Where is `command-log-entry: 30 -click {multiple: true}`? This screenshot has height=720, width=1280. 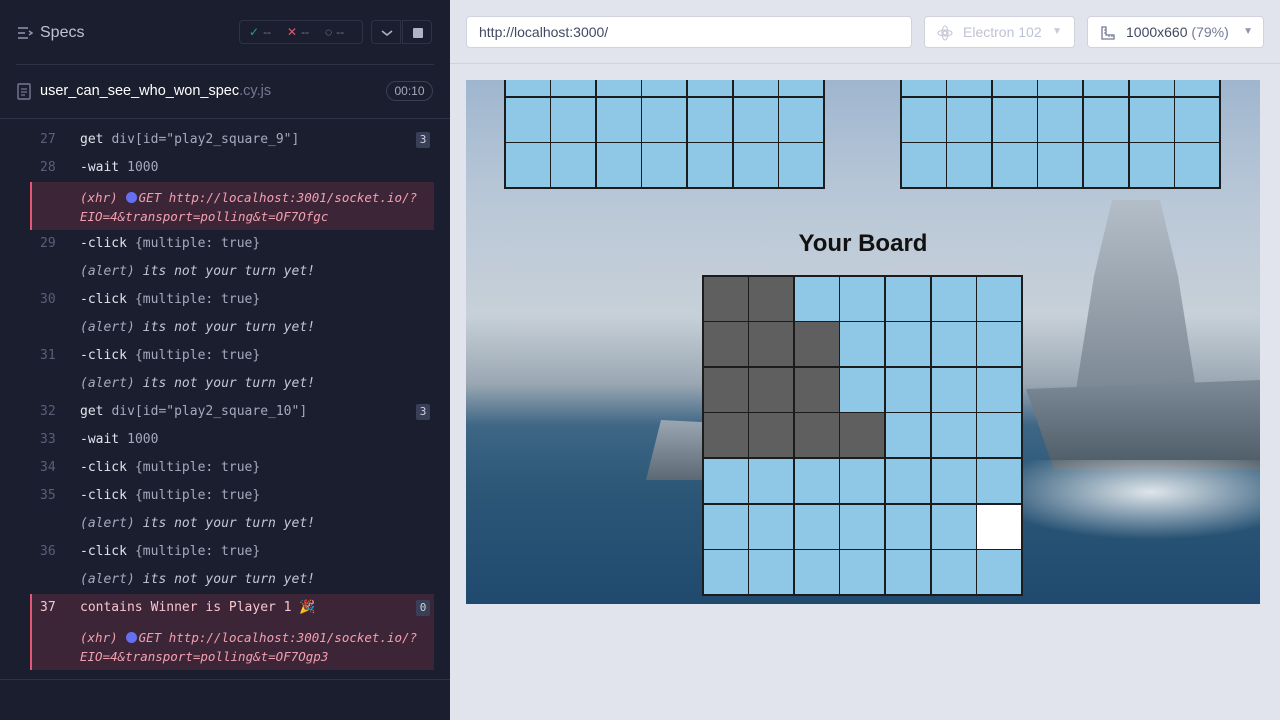 command-log-entry: 30 -click {multiple: true} is located at coordinates (232, 300).